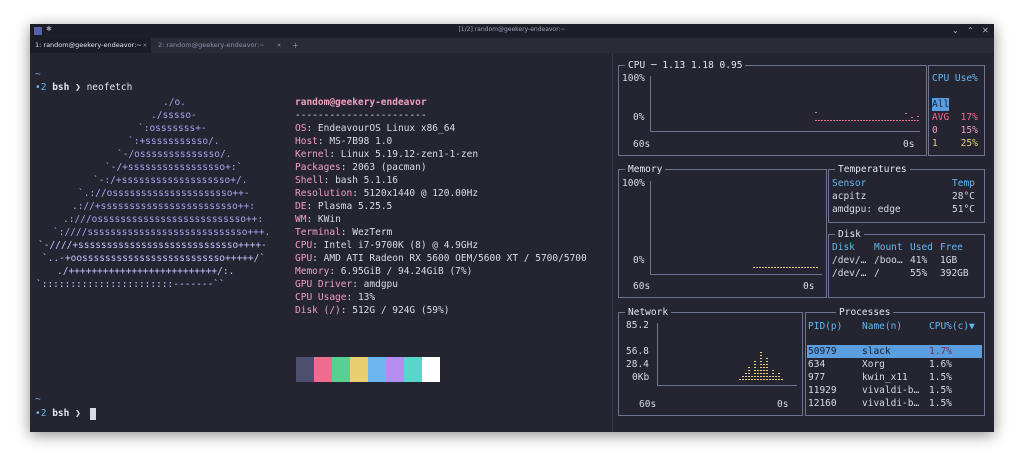 The image size is (1024, 467). What do you see at coordinates (377, 369) in the screenshot?
I see `palette-swatch` at bounding box center [377, 369].